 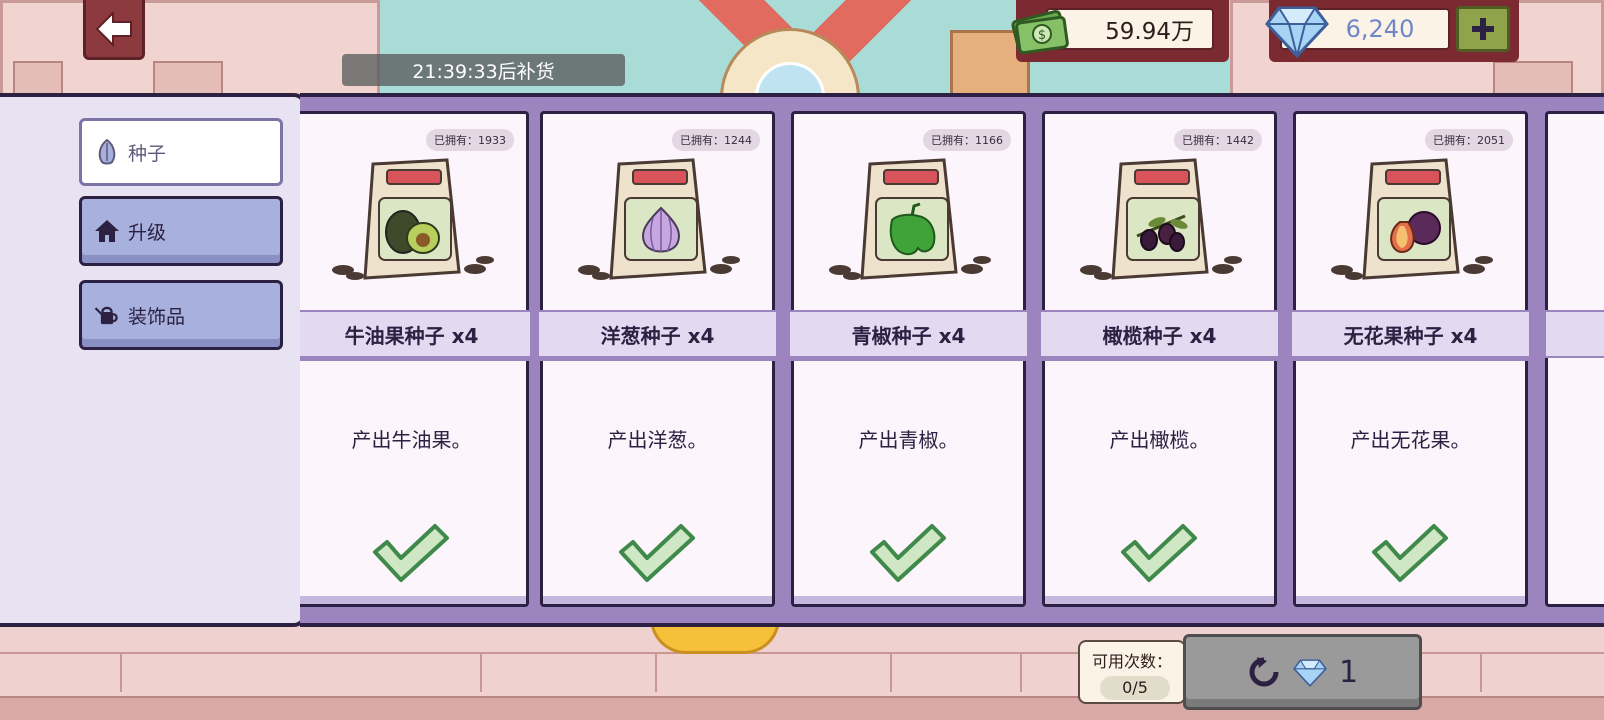 What do you see at coordinates (1348, 672) in the screenshot?
I see `refresh-cost: 1` at bounding box center [1348, 672].